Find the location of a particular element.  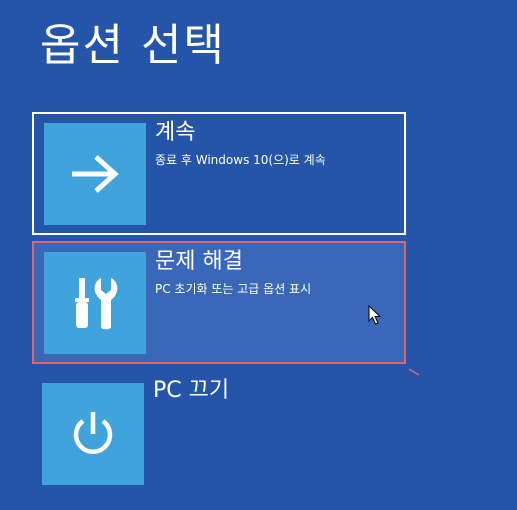

continue-tile is located at coordinates (95, 174).